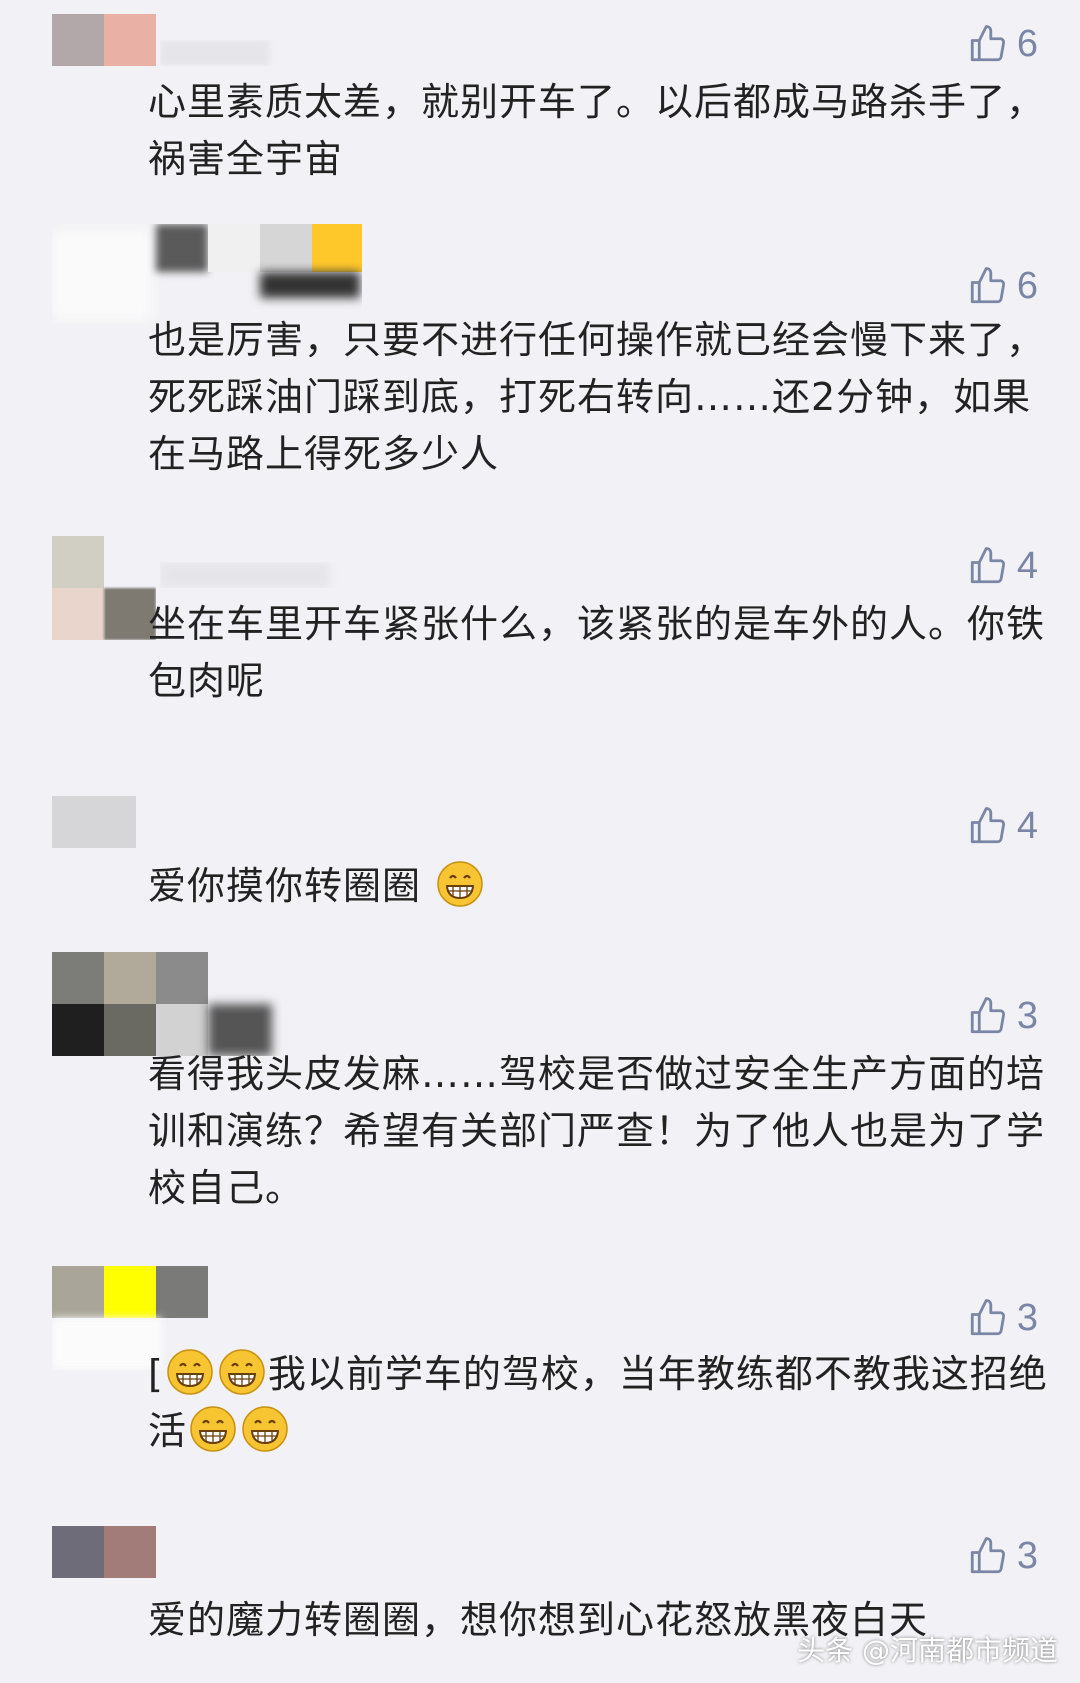 The width and height of the screenshot is (1080, 1683). What do you see at coordinates (598, 886) in the screenshot?
I see `comment-text: 爱你摸你转圈圈` at bounding box center [598, 886].